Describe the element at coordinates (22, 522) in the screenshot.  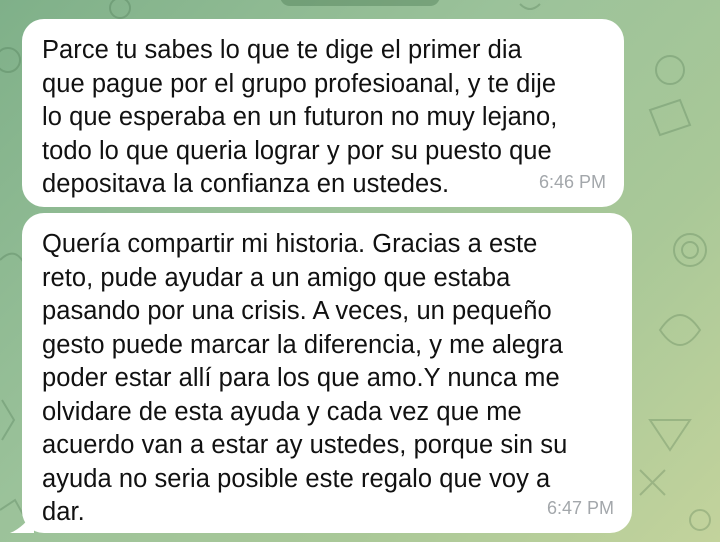
I see `bubble-tail` at that location.